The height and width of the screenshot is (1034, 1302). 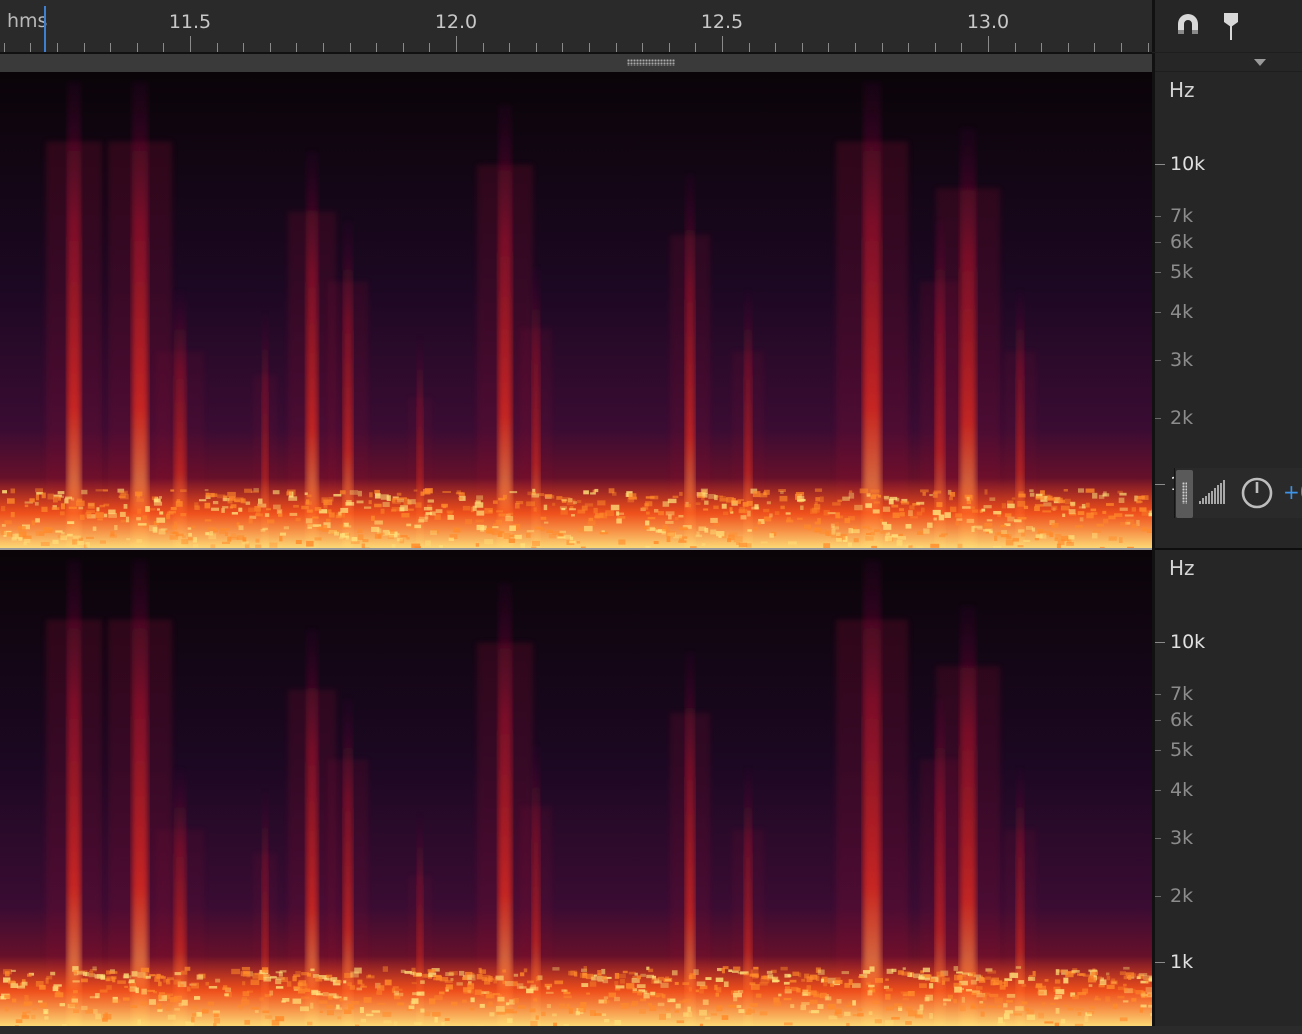 What do you see at coordinates (1231, 27) in the screenshot?
I see `marker-icon` at bounding box center [1231, 27].